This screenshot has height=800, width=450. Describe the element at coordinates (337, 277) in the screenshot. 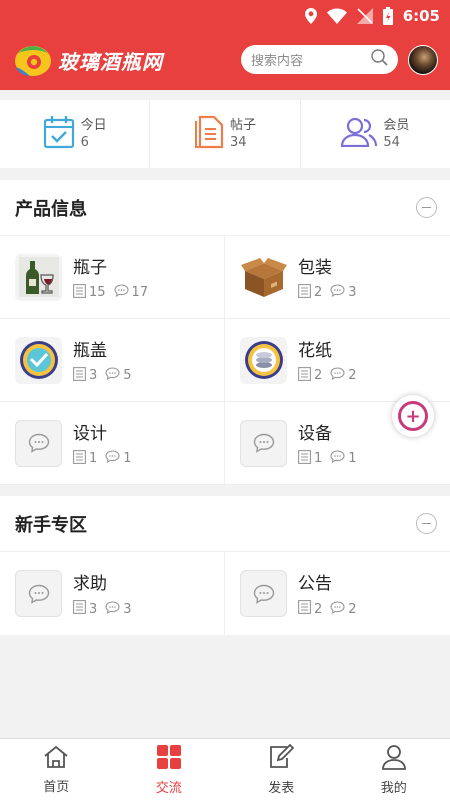

I see `forum-board-packaging: 包装 2 3` at that location.